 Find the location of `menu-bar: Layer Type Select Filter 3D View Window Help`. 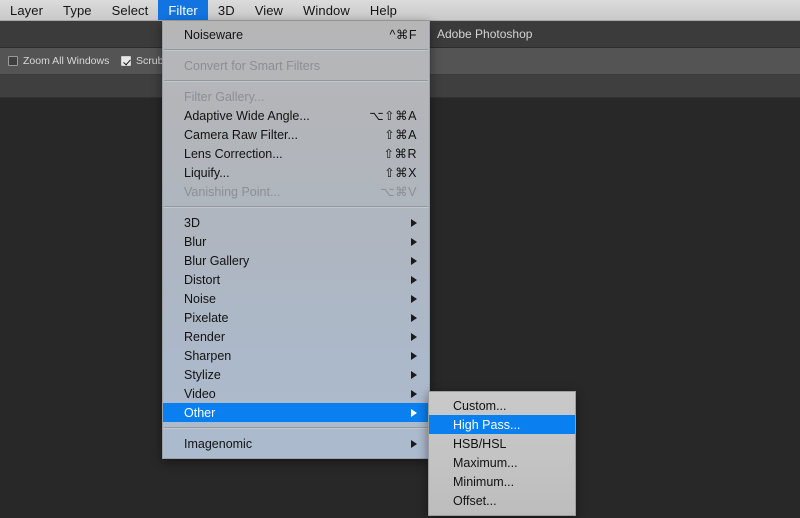

menu-bar: Layer Type Select Filter 3D View Window Help is located at coordinates (400, 10).